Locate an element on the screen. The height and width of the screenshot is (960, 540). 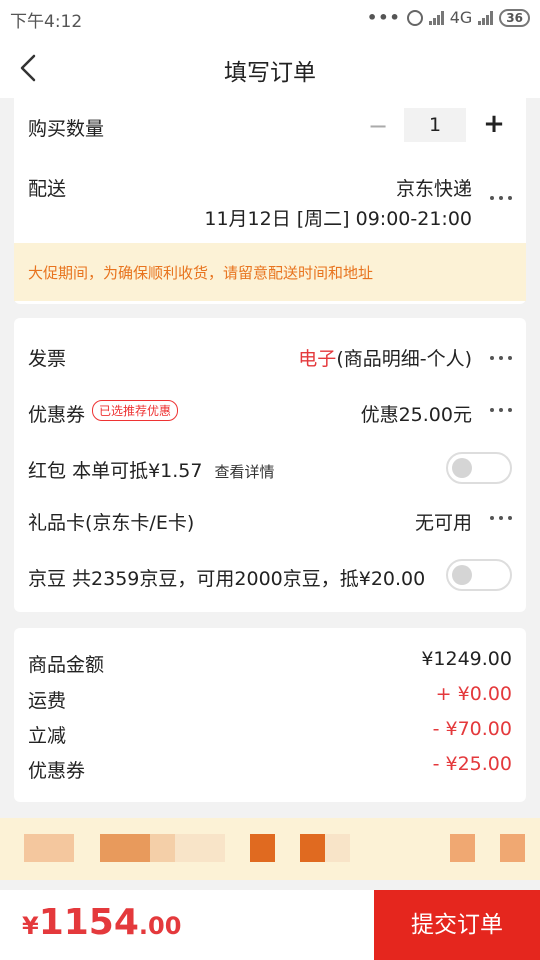
red-packet-row: 红包 本单可抵¥1.57 查看详情 is located at coordinates (151, 469).